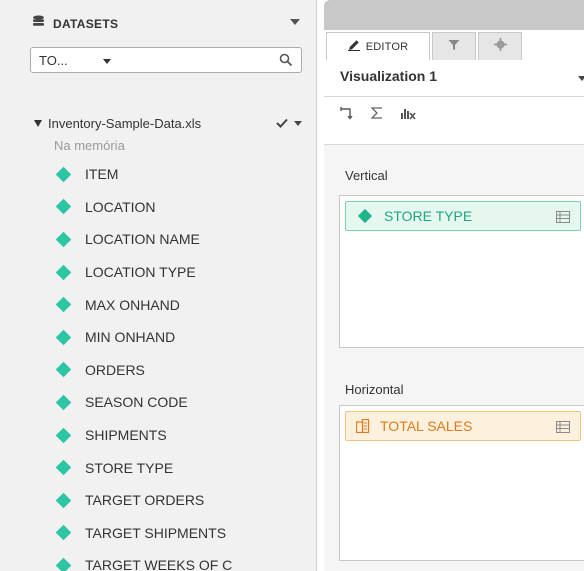  Describe the element at coordinates (140, 272) in the screenshot. I see `field-label: LOCATION TYPE` at that location.